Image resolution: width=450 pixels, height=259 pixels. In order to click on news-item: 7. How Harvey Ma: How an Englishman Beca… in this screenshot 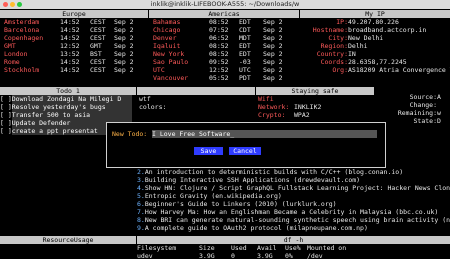, I will do `click(293, 212)`.